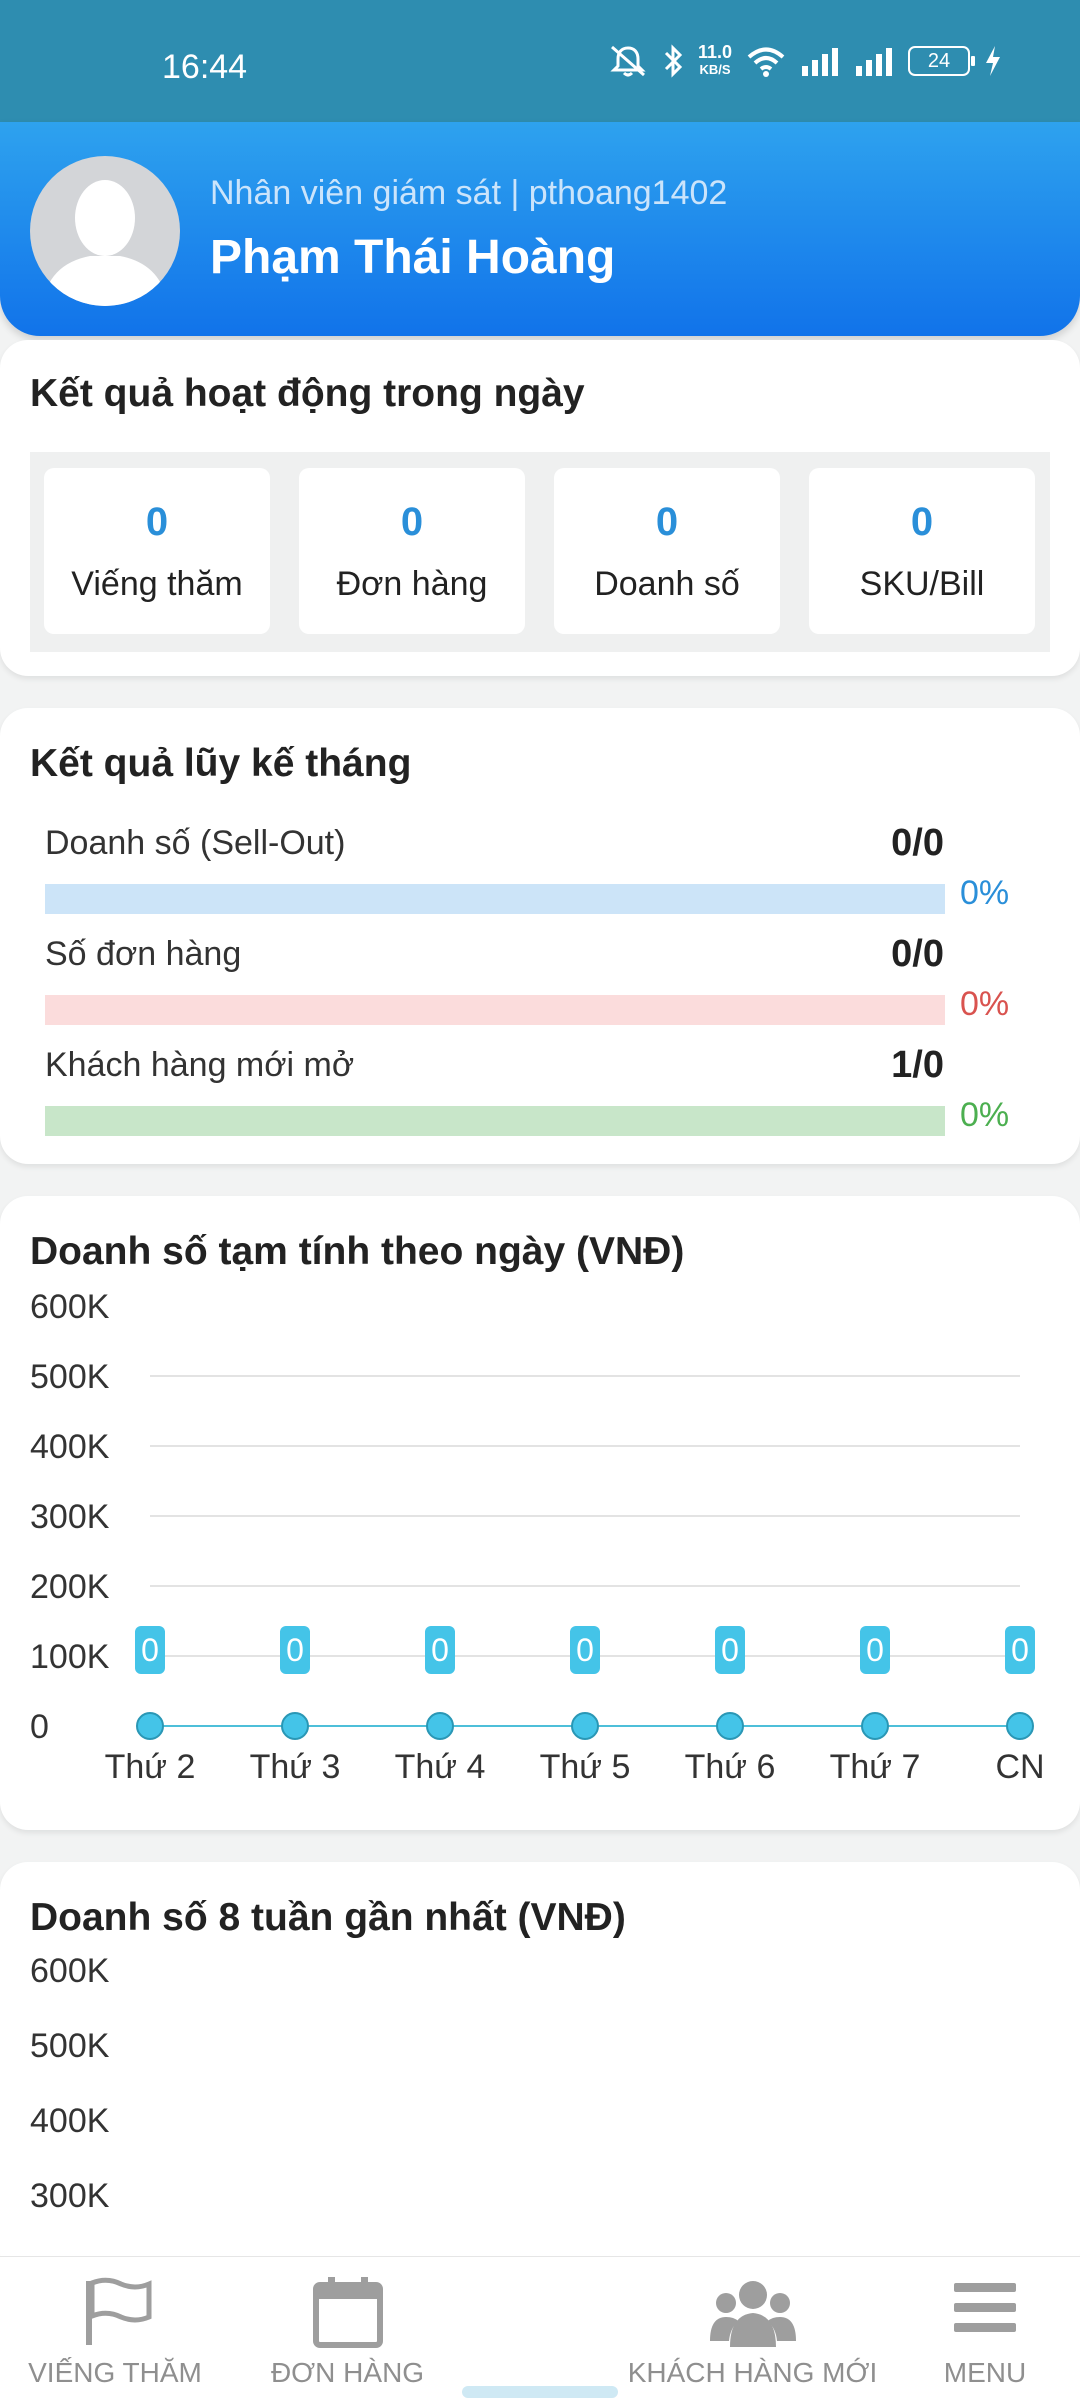 The image size is (1080, 2400). Describe the element at coordinates (939, 60) in the screenshot. I see `battery-level: 24` at that location.